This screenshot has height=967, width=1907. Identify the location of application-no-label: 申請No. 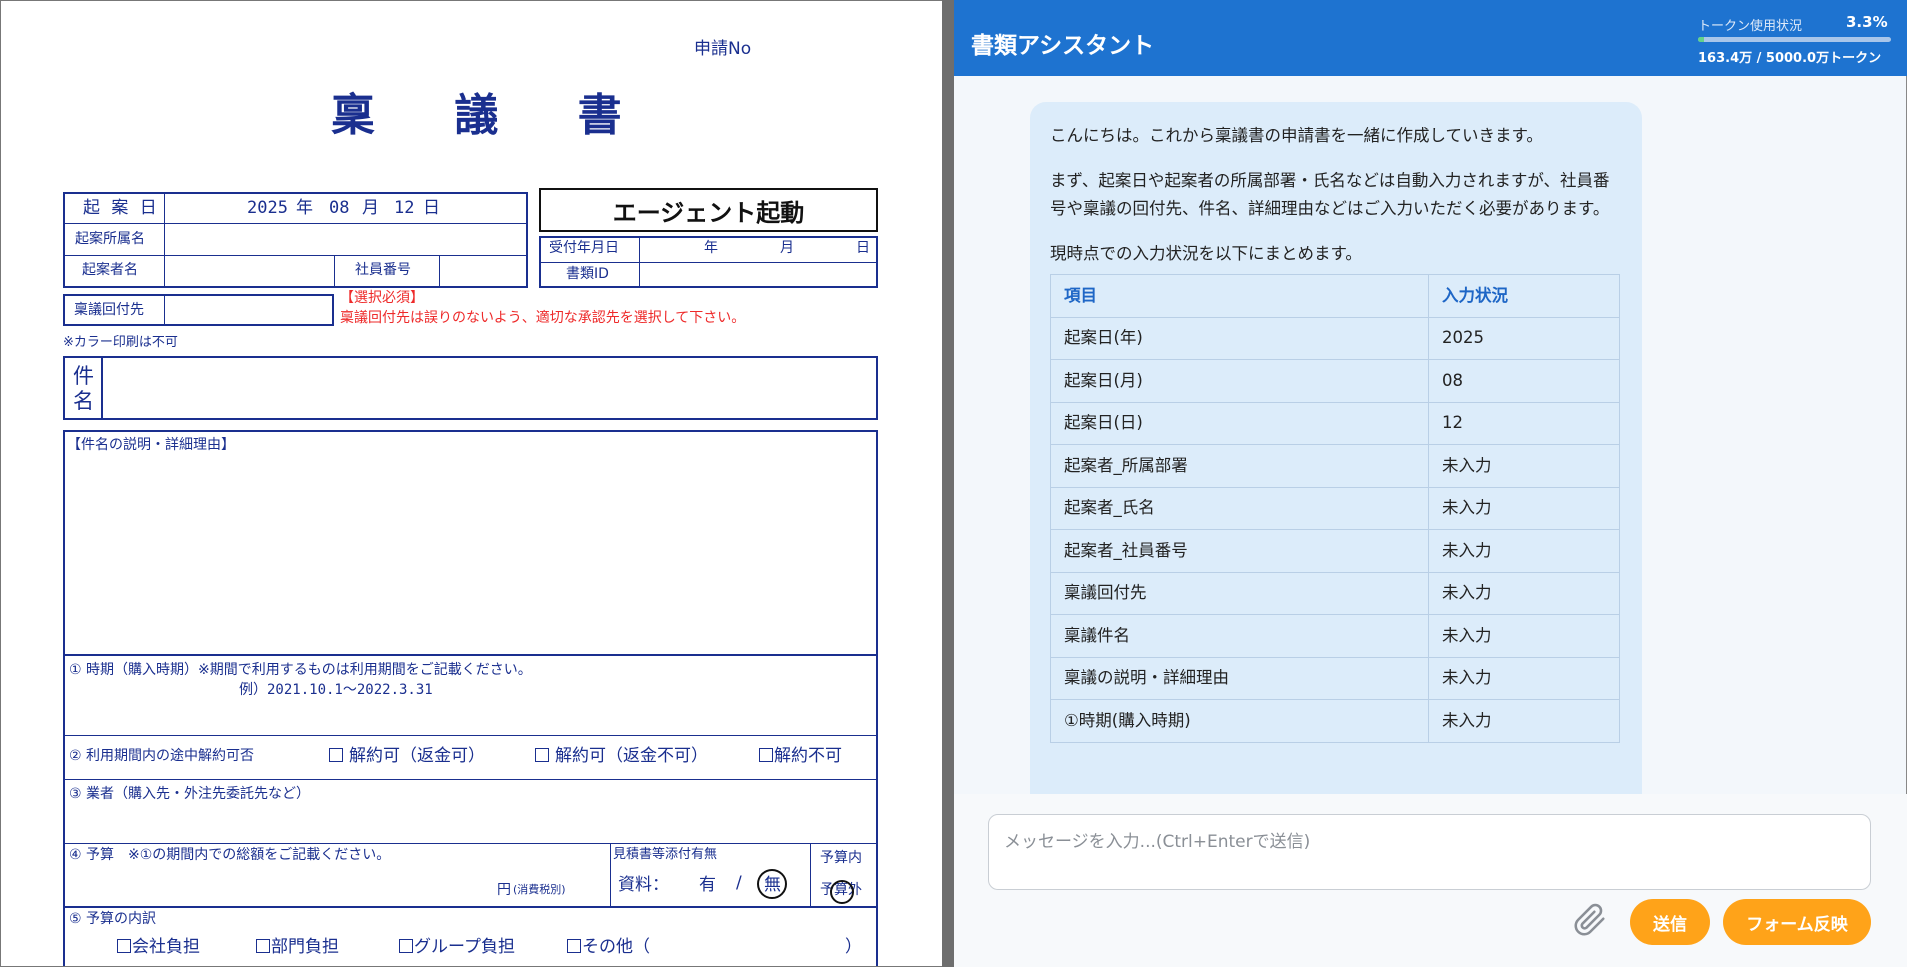
(723, 49).